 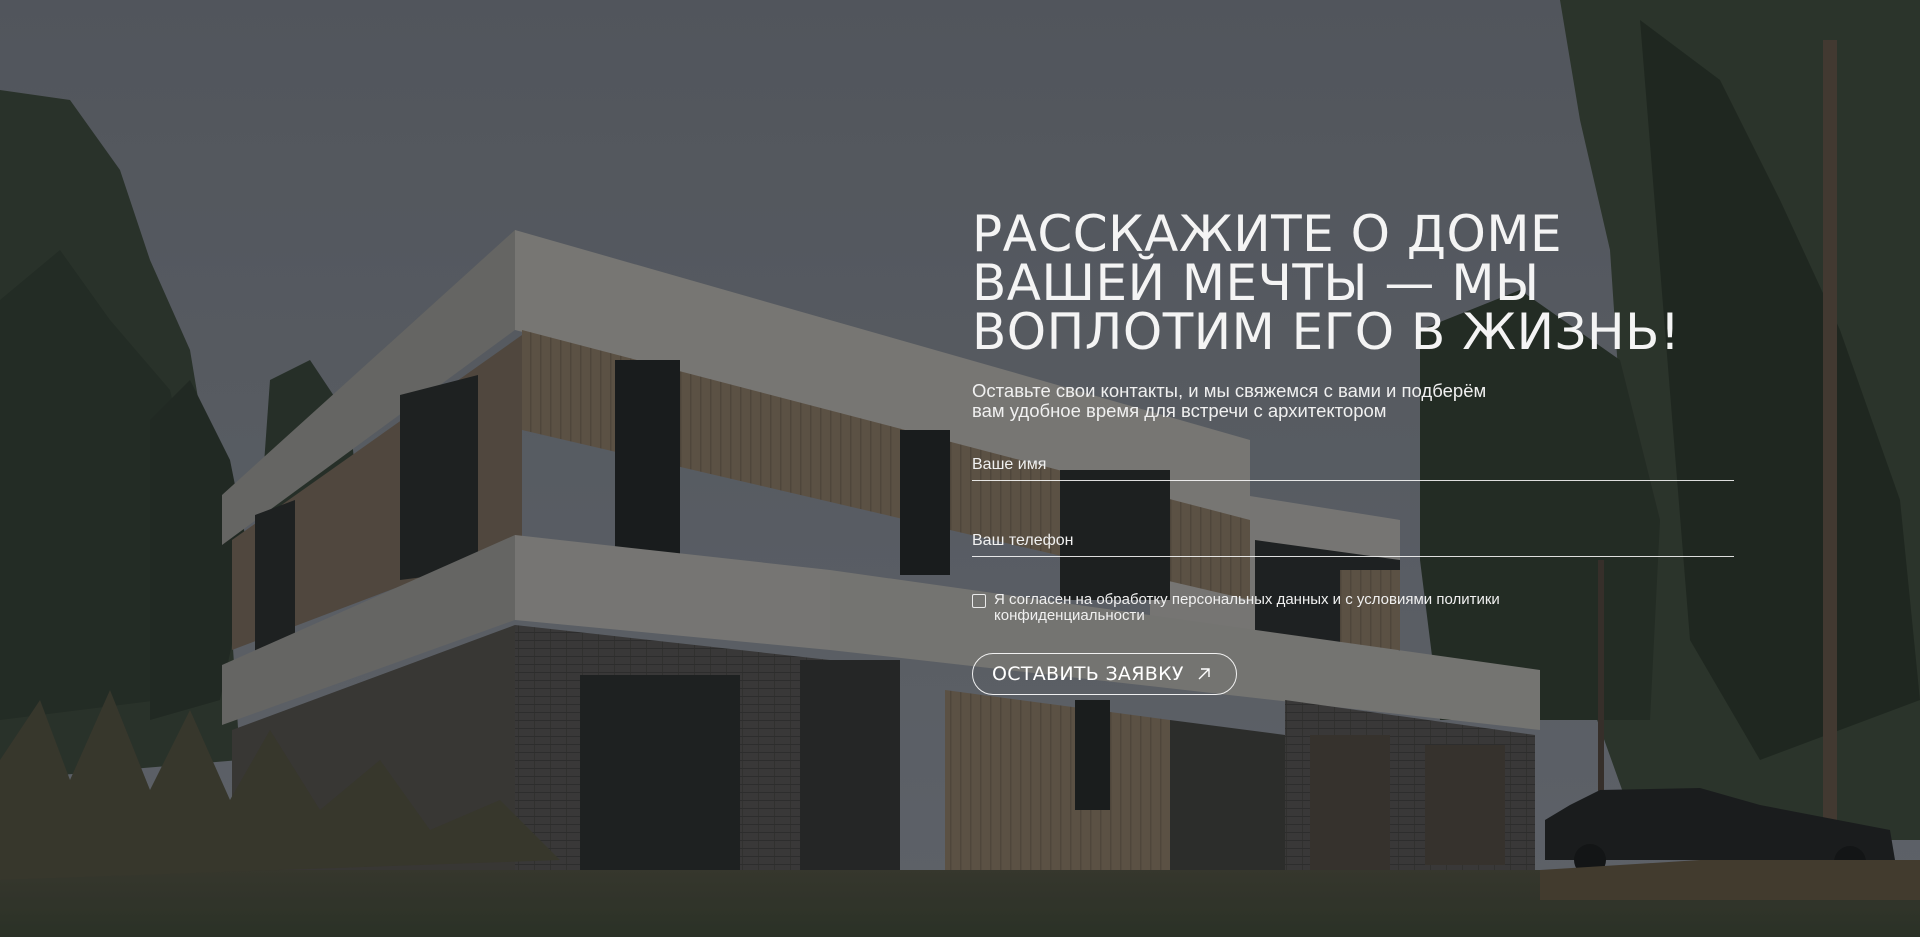 I want to click on consent-label-line: конфиденциальности, so click(x=1069, y=615).